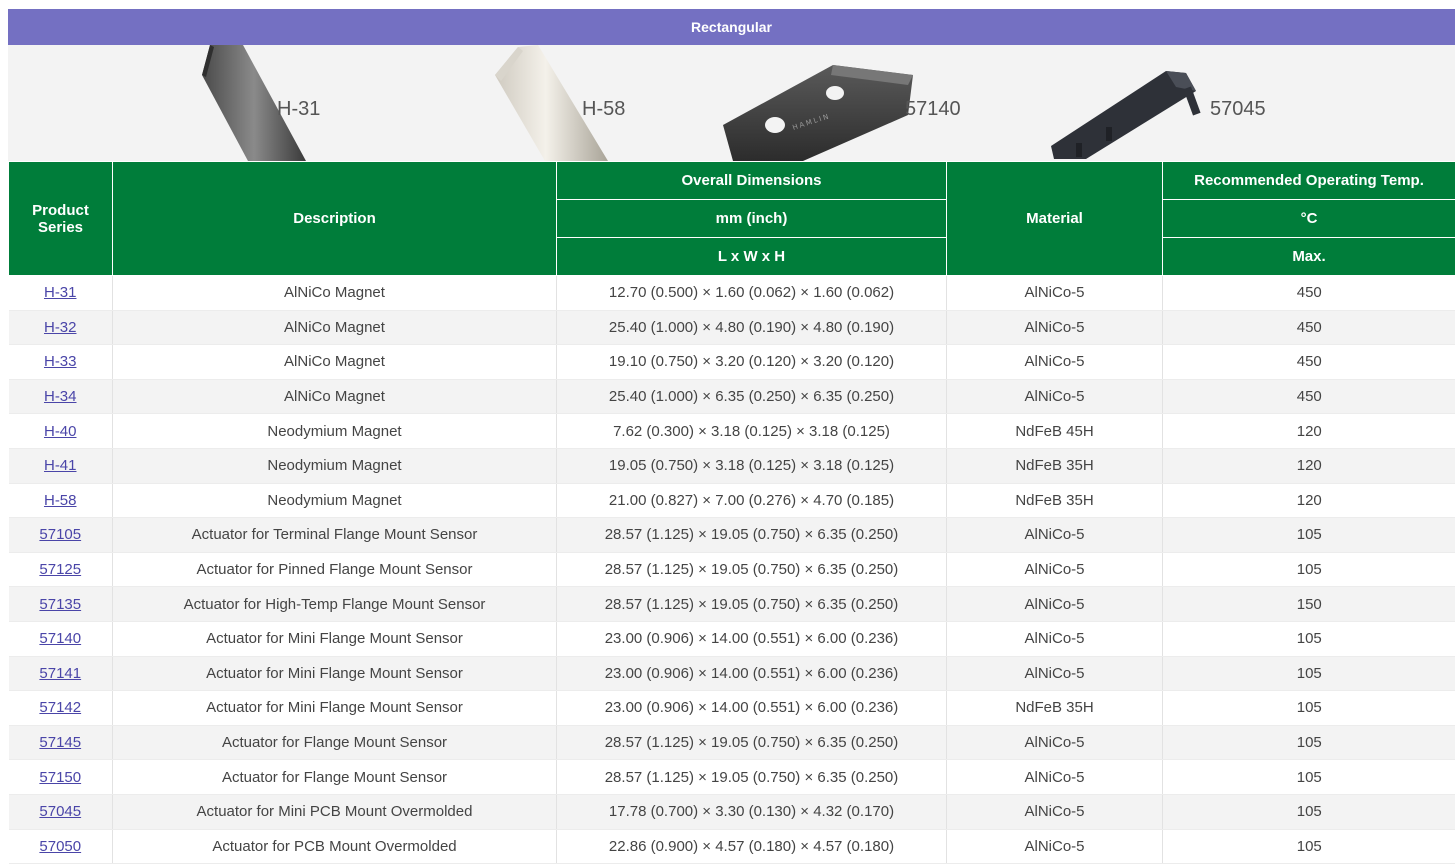 This screenshot has width=1455, height=864. I want to click on actuator-57045-image-label: 57045, so click(1238, 109).